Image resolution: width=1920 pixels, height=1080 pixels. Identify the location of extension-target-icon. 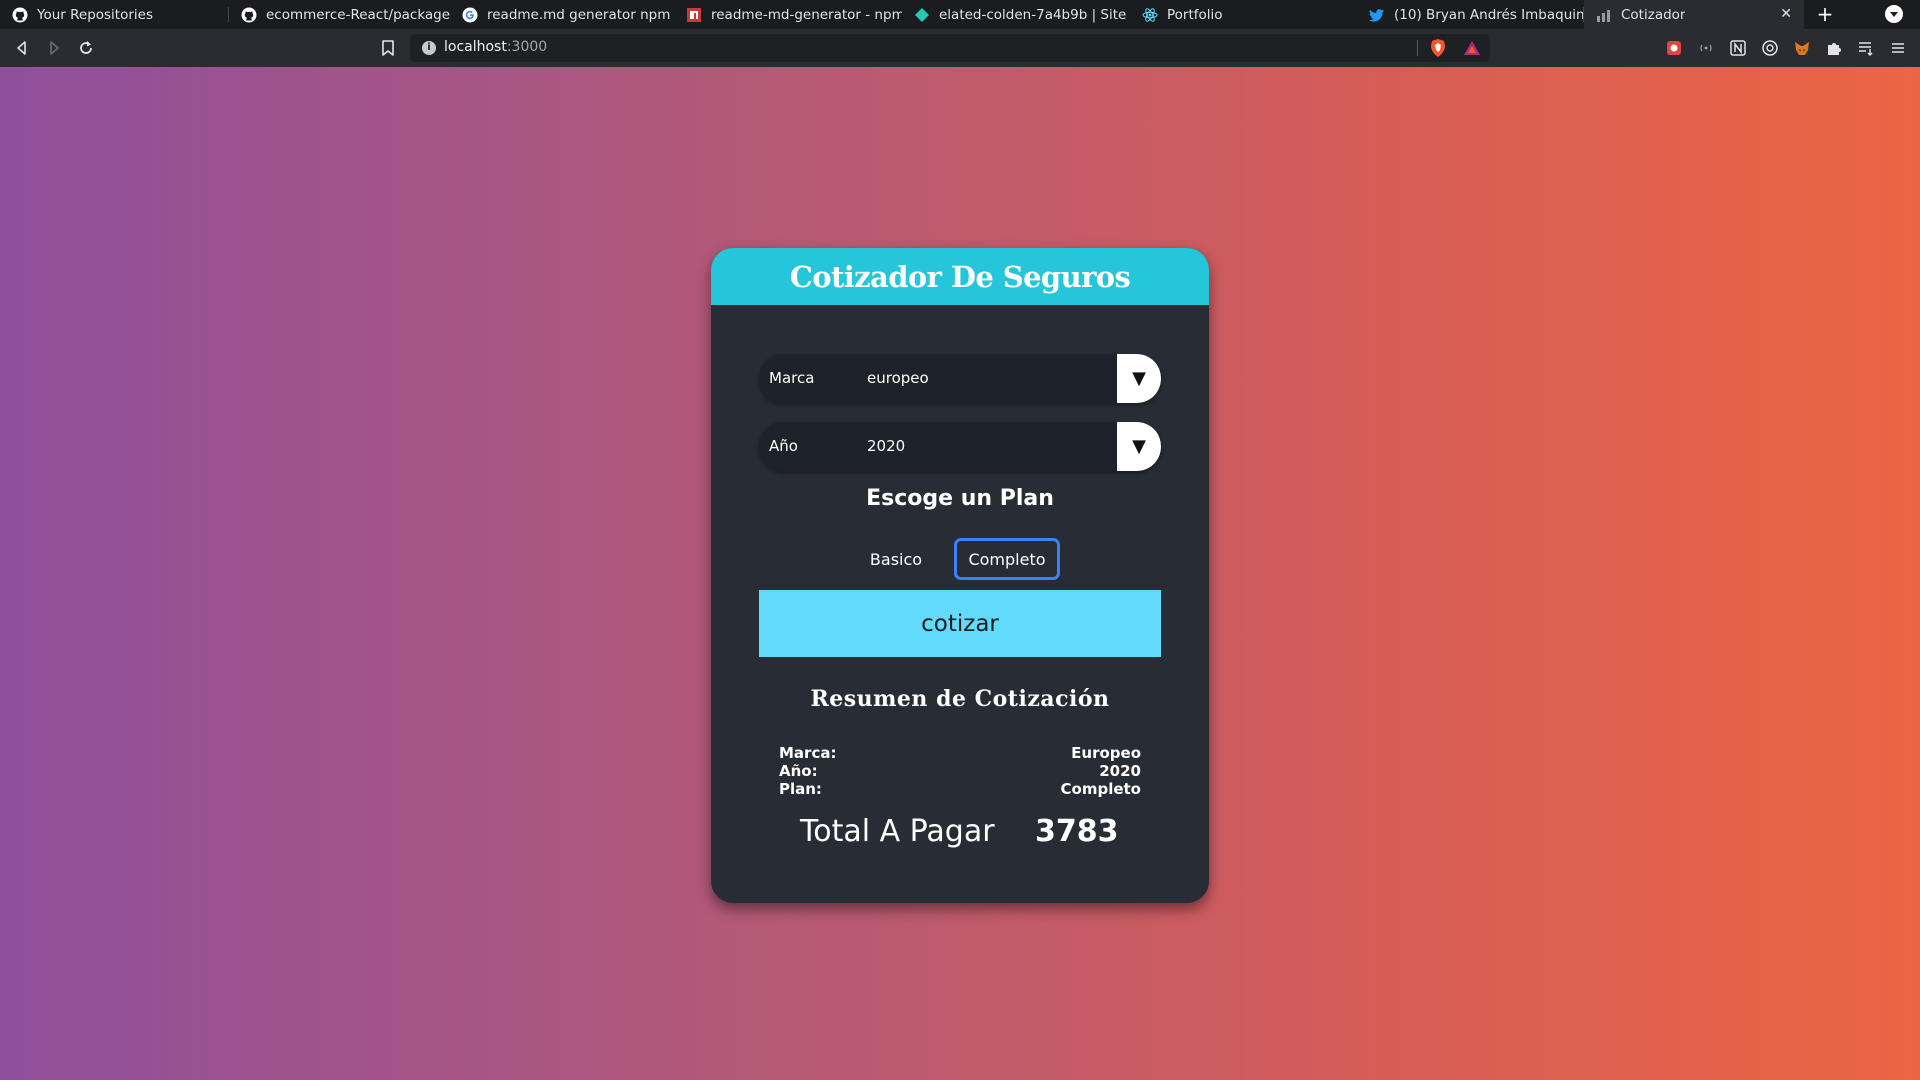
(1770, 48).